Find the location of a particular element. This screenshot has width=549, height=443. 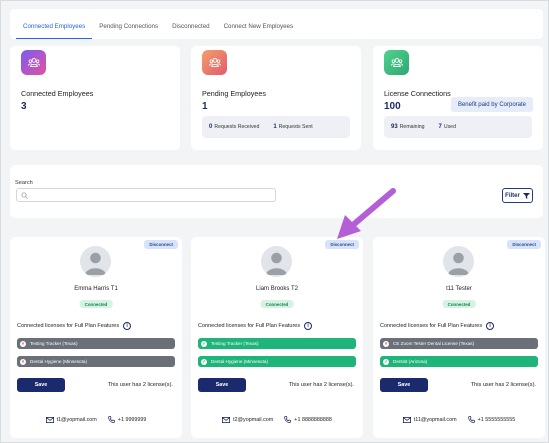

licenses-used: 7 Used is located at coordinates (447, 127).